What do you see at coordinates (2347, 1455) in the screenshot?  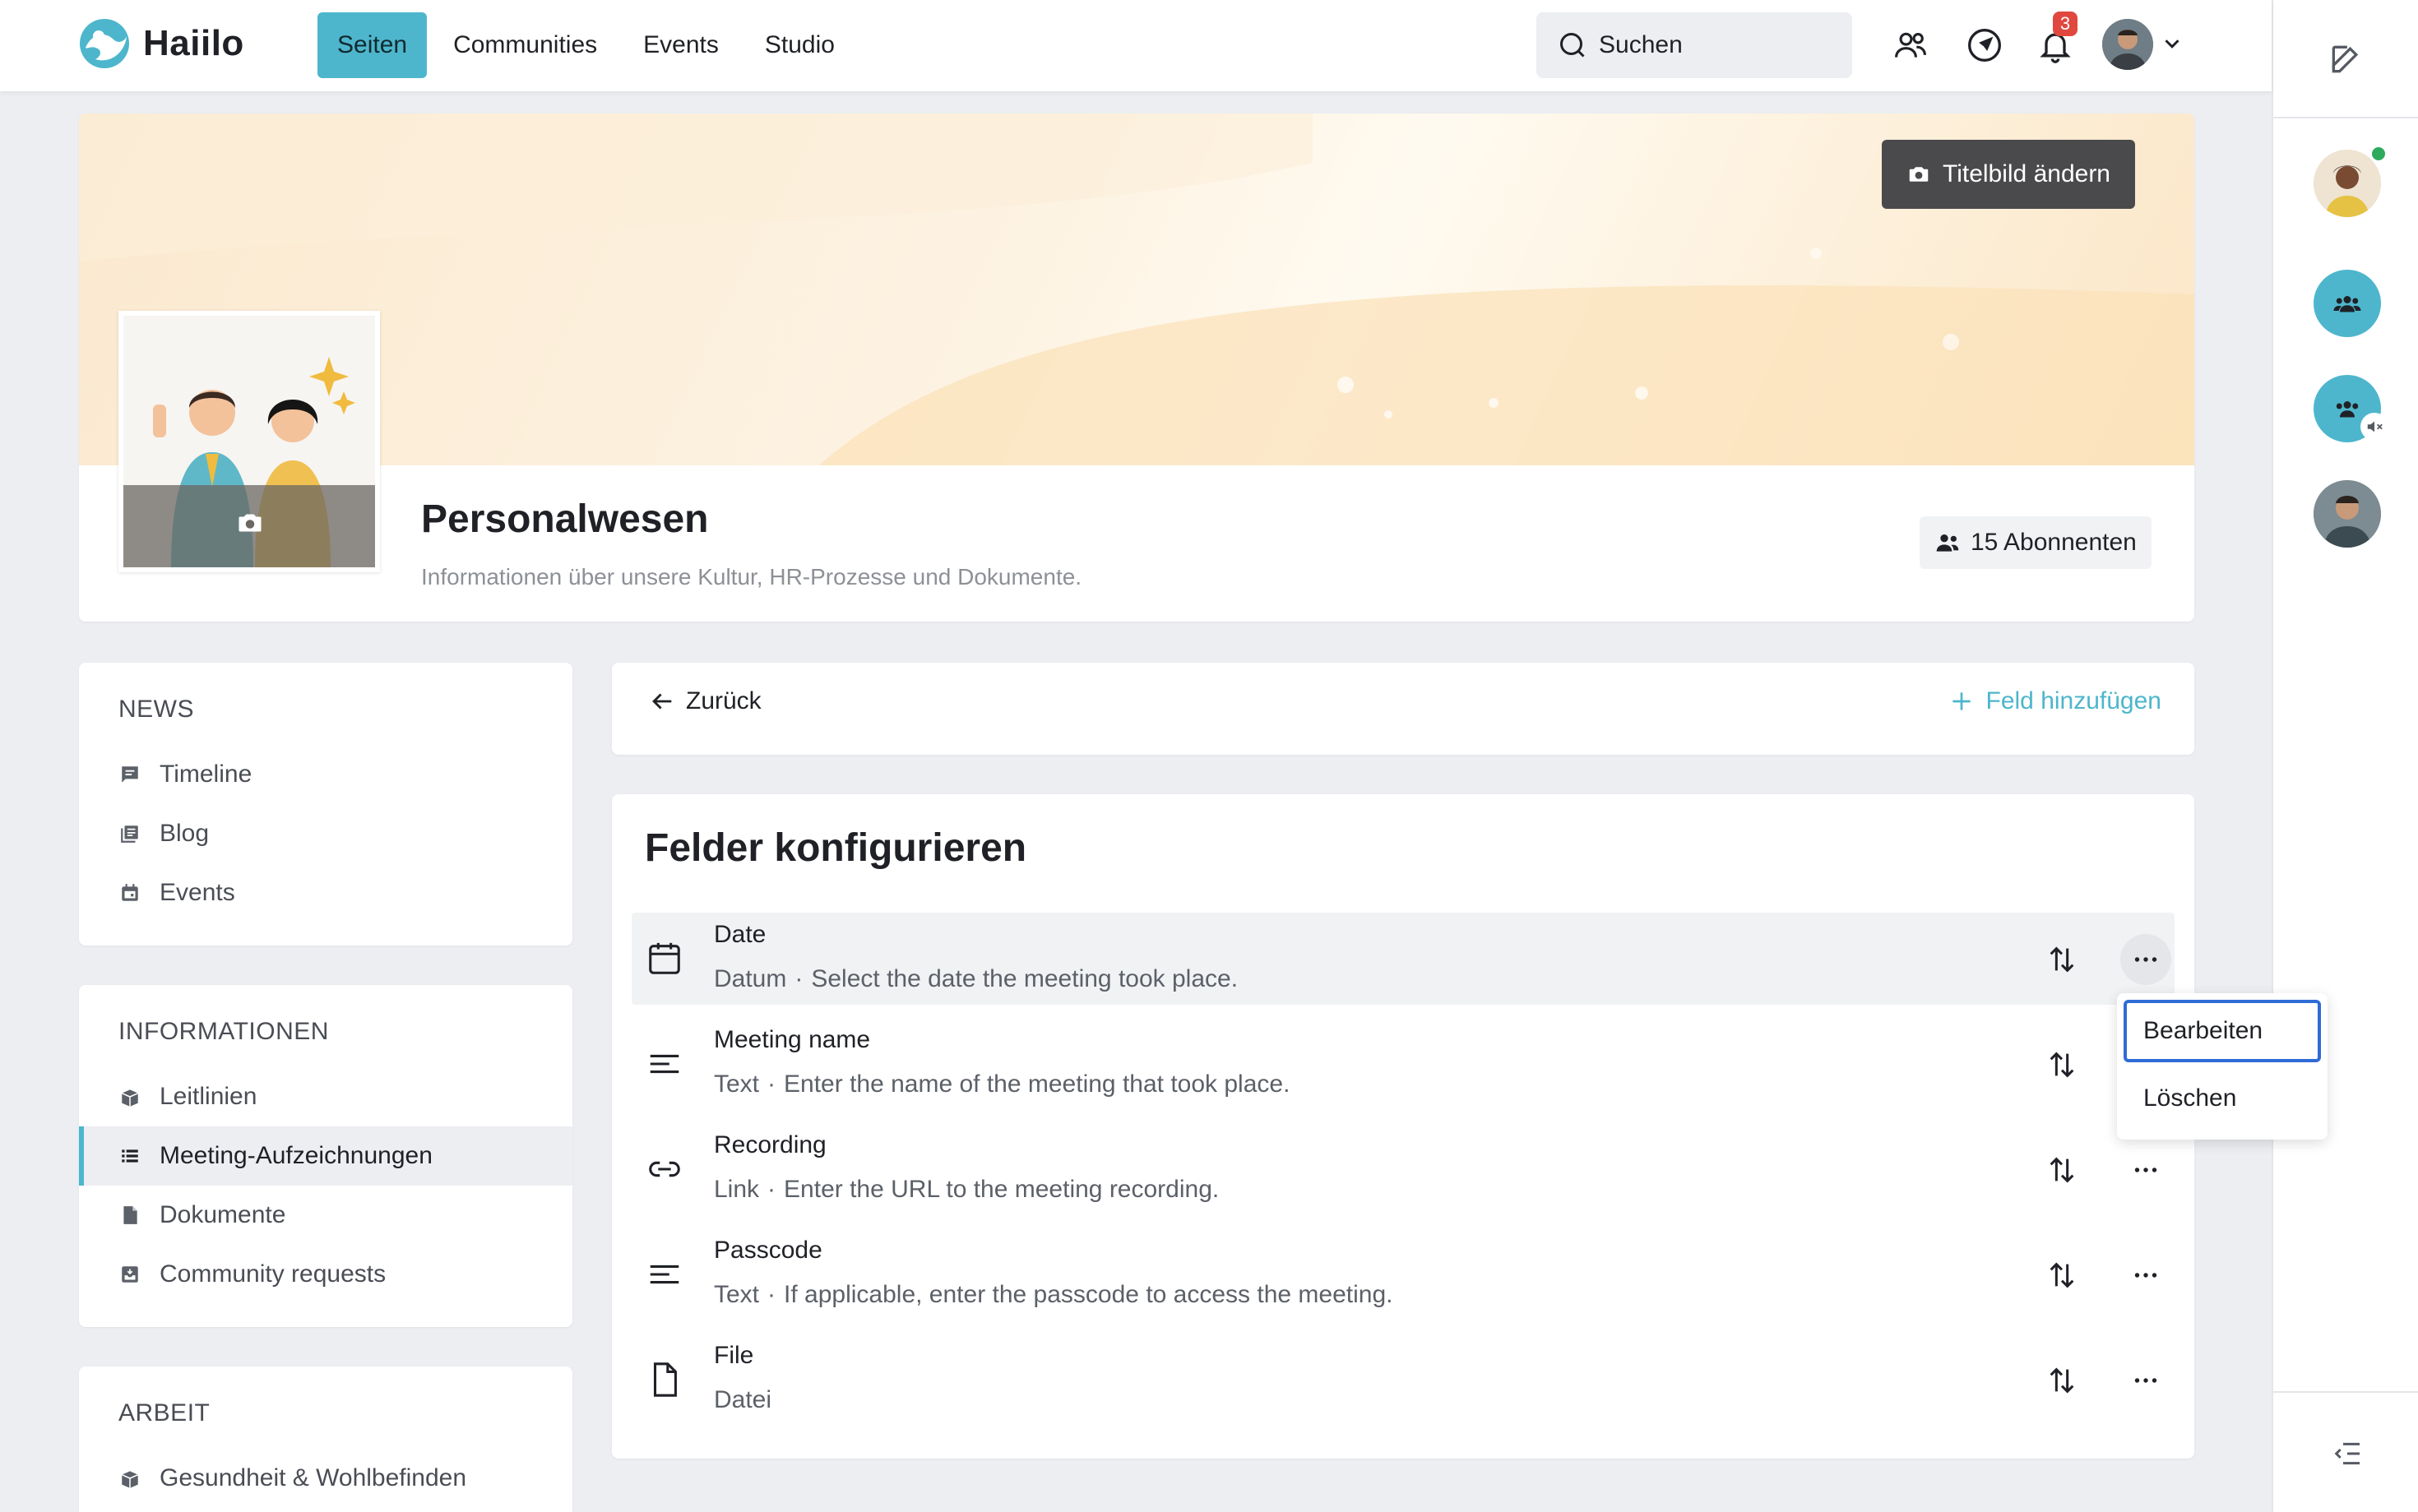 I see `collapse-panel-icon` at bounding box center [2347, 1455].